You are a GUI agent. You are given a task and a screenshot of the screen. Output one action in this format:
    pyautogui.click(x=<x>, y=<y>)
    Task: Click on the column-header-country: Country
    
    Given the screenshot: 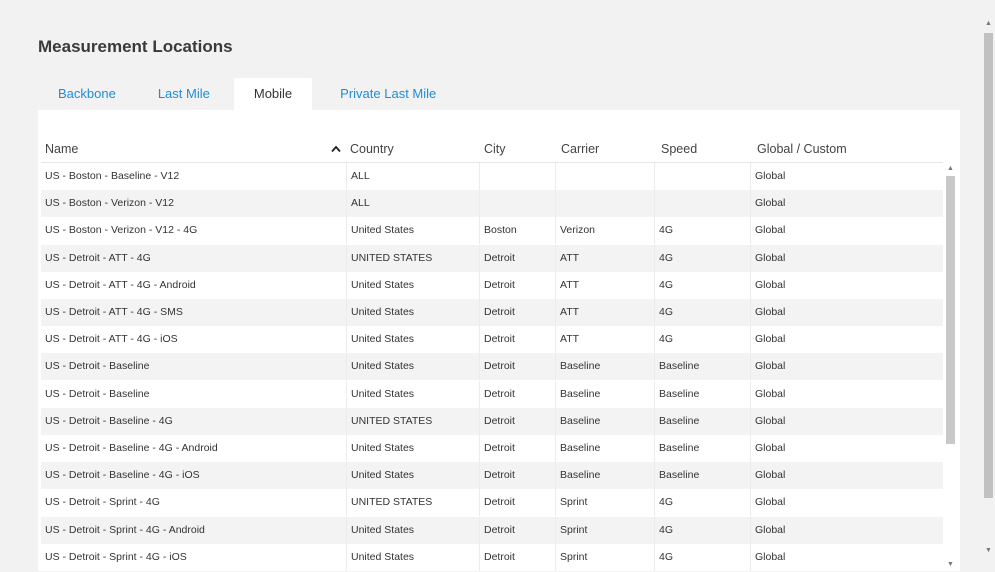 What is the action you would take?
    pyautogui.click(x=412, y=149)
    